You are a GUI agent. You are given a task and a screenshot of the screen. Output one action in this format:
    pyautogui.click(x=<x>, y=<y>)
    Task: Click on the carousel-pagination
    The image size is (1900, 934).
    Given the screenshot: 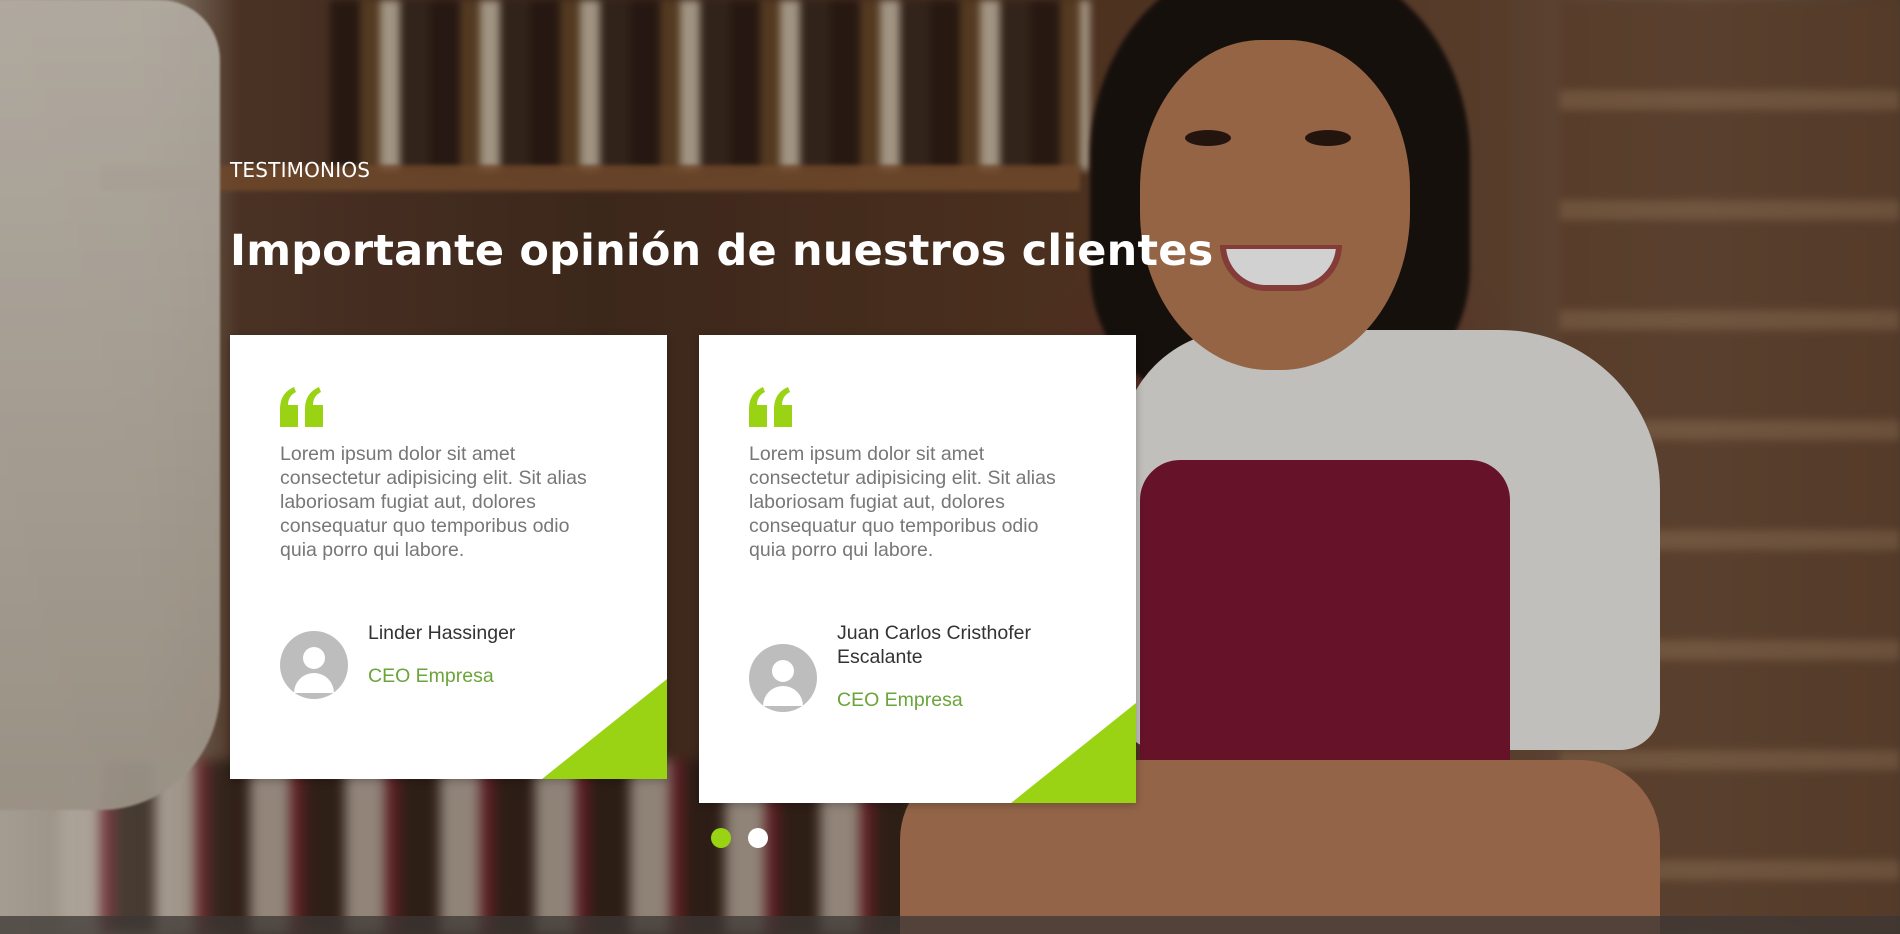 What is the action you would take?
    pyautogui.click(x=739, y=838)
    